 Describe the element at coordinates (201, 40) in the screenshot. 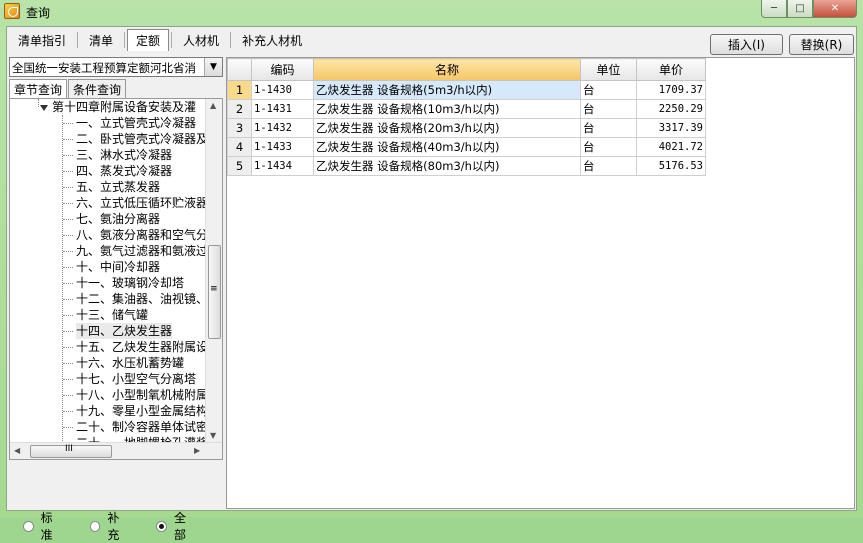

I see `tab-labor-material-machine: 人材机` at that location.